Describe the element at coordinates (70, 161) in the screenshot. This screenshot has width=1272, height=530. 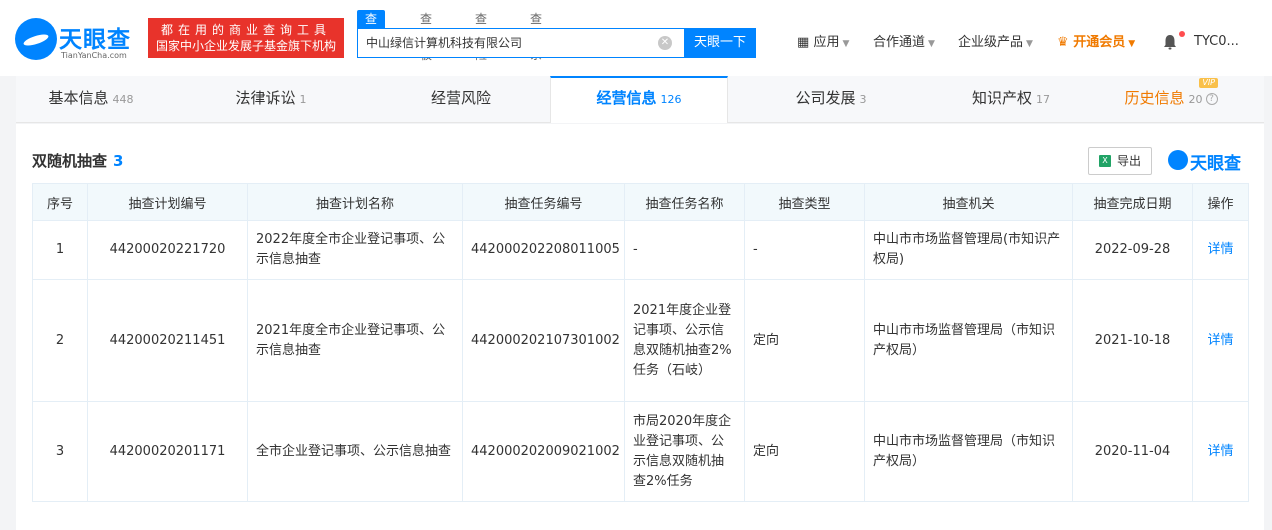
I see `section-title-text: 双随机抽查` at that location.